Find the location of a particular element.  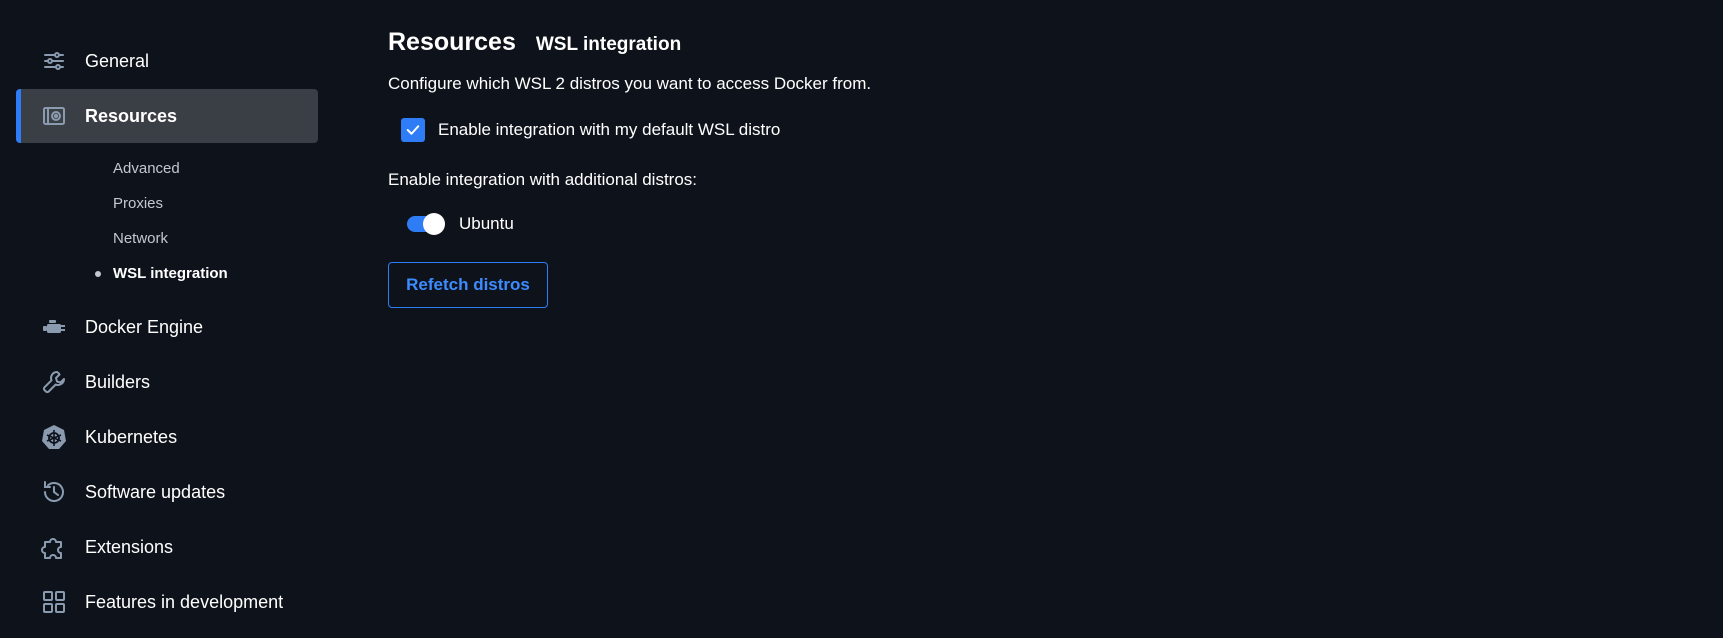

sidebar-item-label: Features in development is located at coordinates (184, 601).